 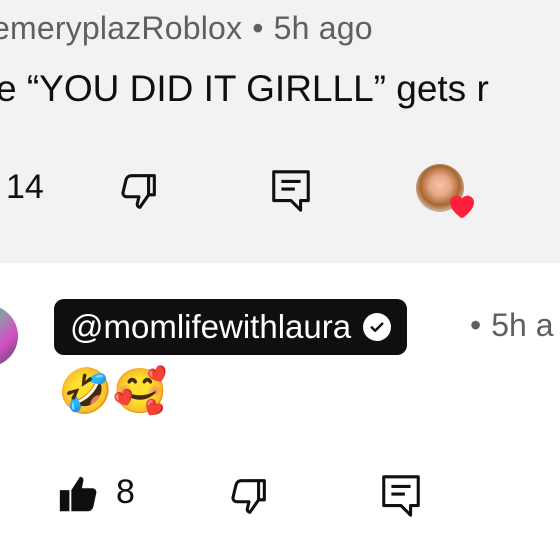 What do you see at coordinates (125, 492) in the screenshot?
I see `like-count: 8` at bounding box center [125, 492].